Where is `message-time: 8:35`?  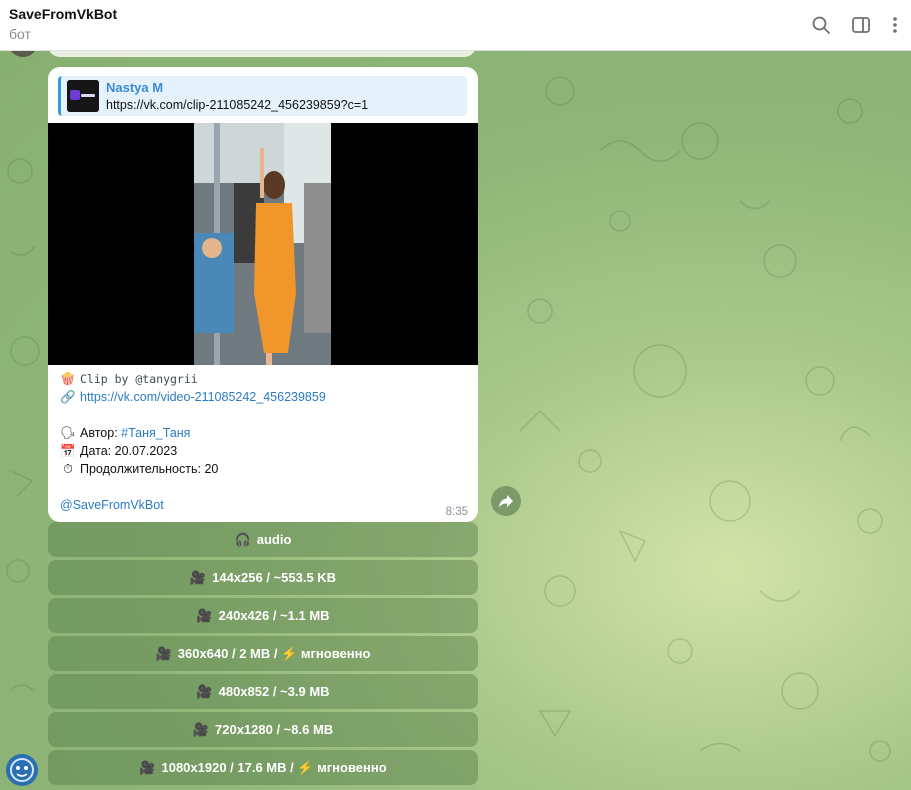
message-time: 8:35 is located at coordinates (456, 512).